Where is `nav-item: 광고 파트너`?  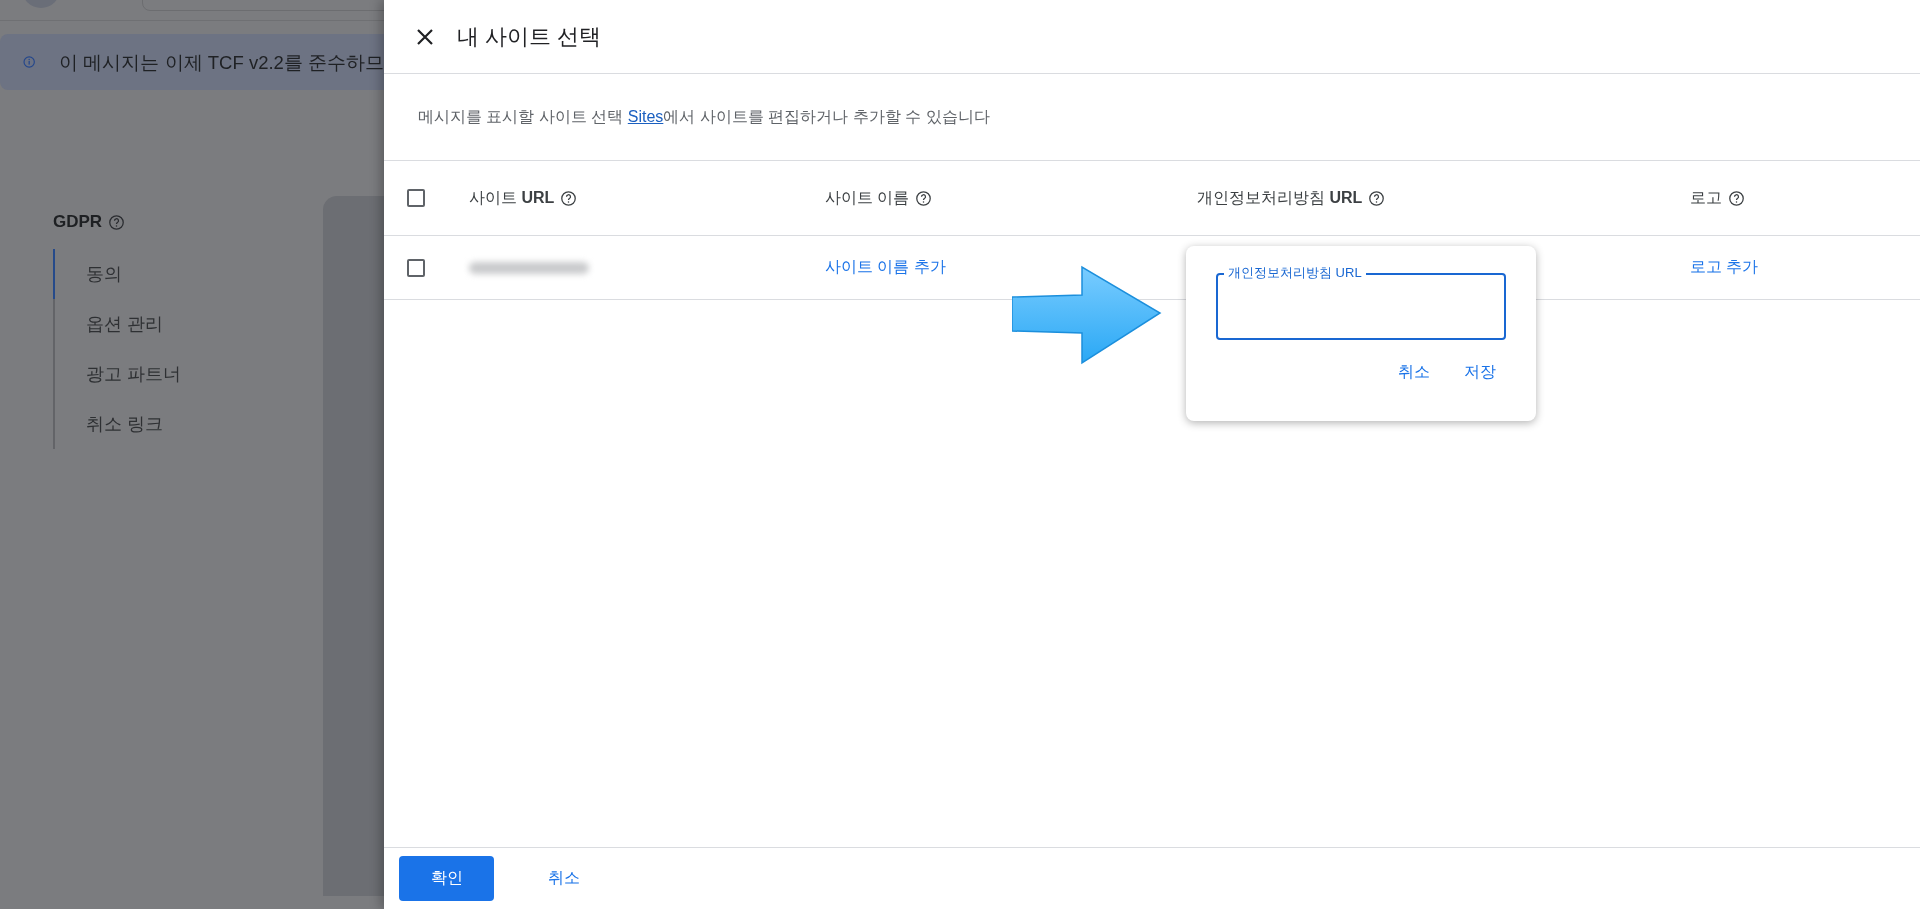
nav-item: 광고 파트너 is located at coordinates (188, 374).